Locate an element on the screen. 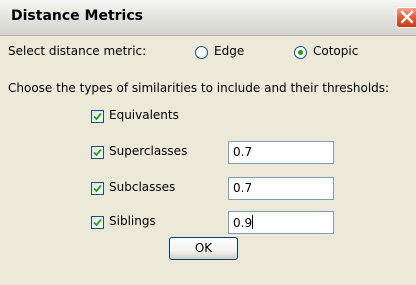 Image resolution: width=416 pixels, height=285 pixels. checkbox-siblings is located at coordinates (97, 222).